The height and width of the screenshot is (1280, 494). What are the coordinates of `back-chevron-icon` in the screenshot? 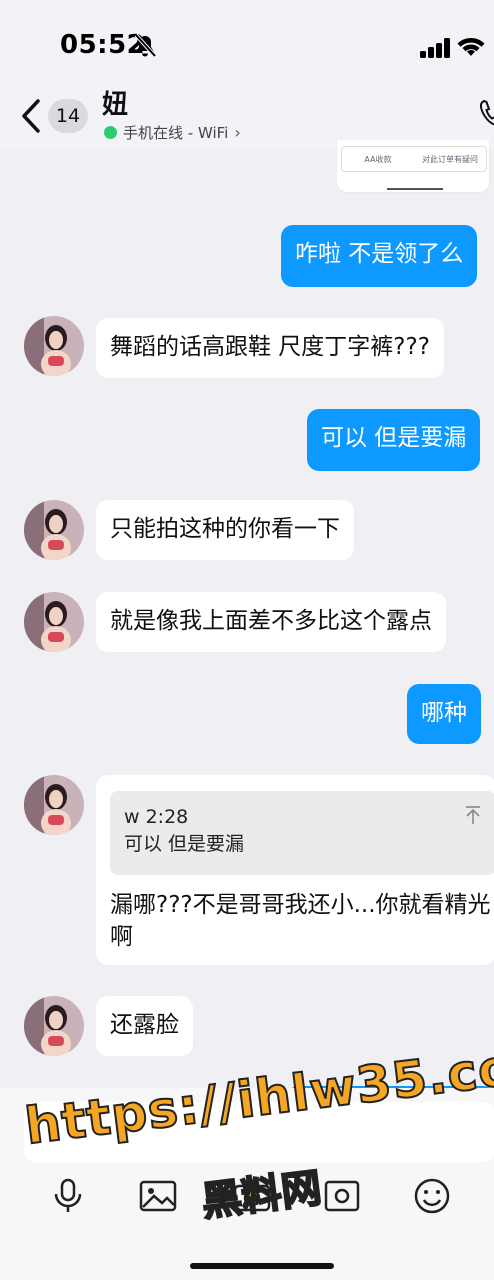 It's located at (31, 116).